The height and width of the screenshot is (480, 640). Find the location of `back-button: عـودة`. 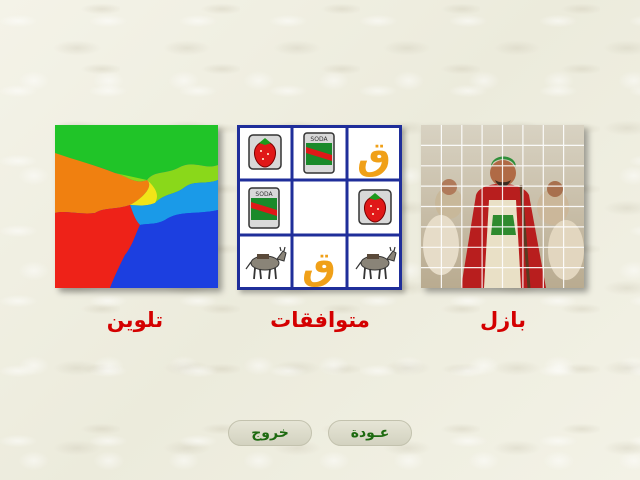

back-button: عـودة is located at coordinates (370, 433).